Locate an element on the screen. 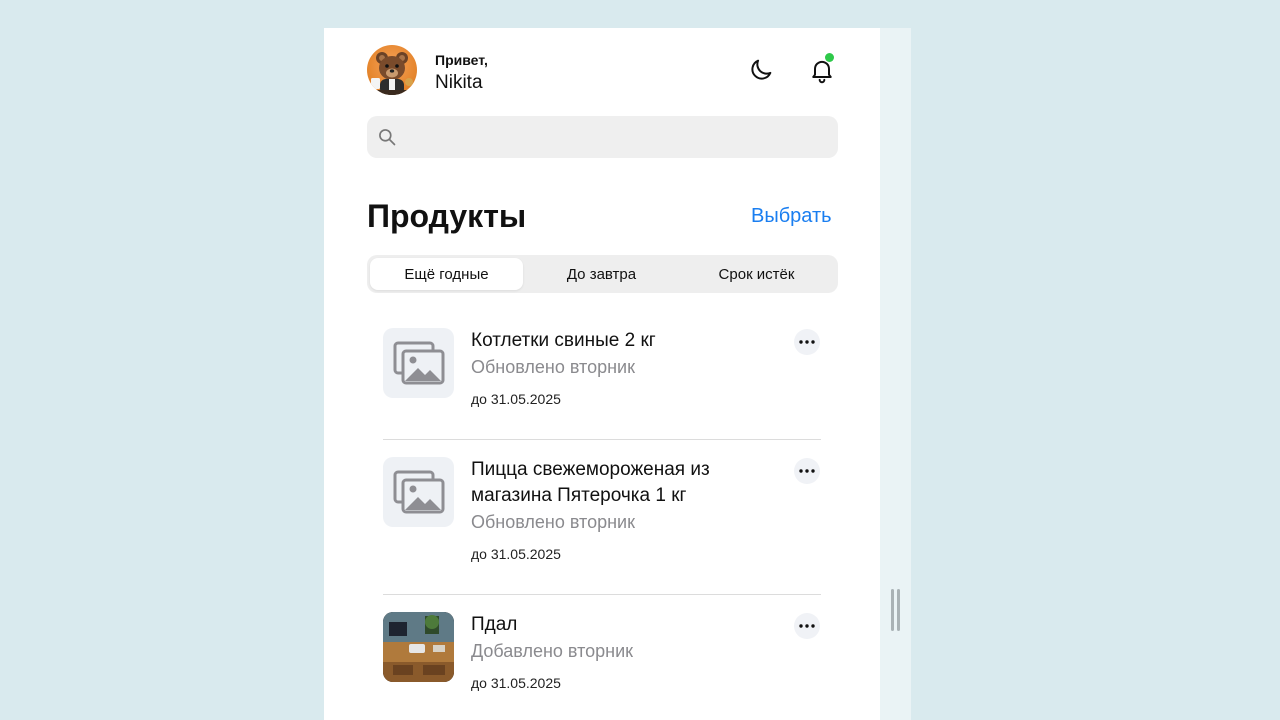 The width and height of the screenshot is (1280, 720). theme-toggle-button is located at coordinates (761, 70).